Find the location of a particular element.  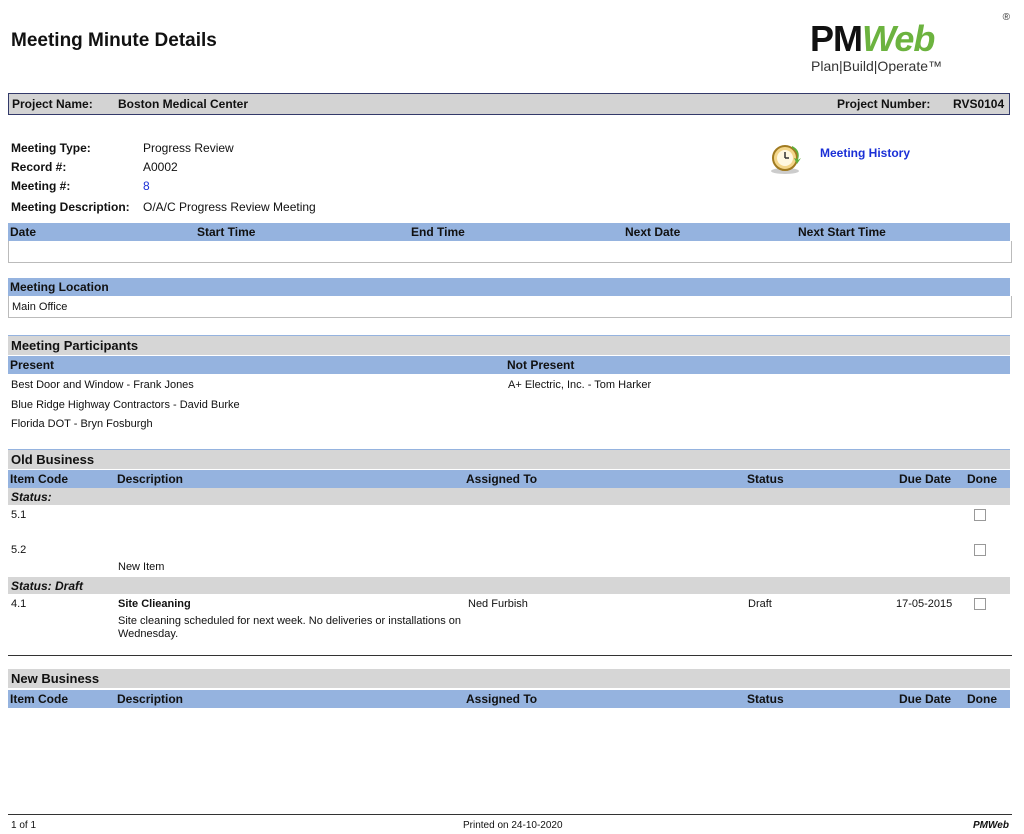

page-title: Meeting Minute Details is located at coordinates (114, 40).